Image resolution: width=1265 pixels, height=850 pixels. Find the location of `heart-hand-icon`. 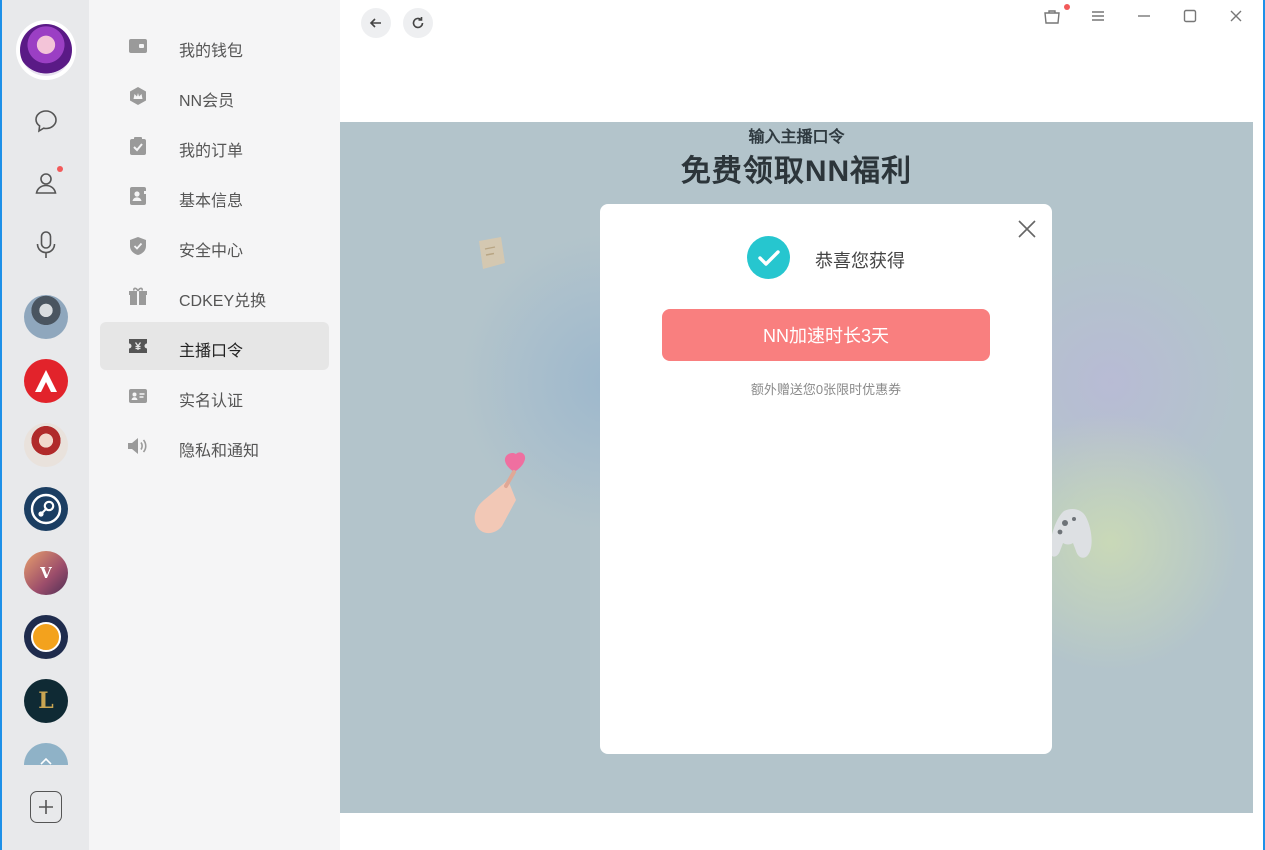

heart-hand-icon is located at coordinates (500, 493).